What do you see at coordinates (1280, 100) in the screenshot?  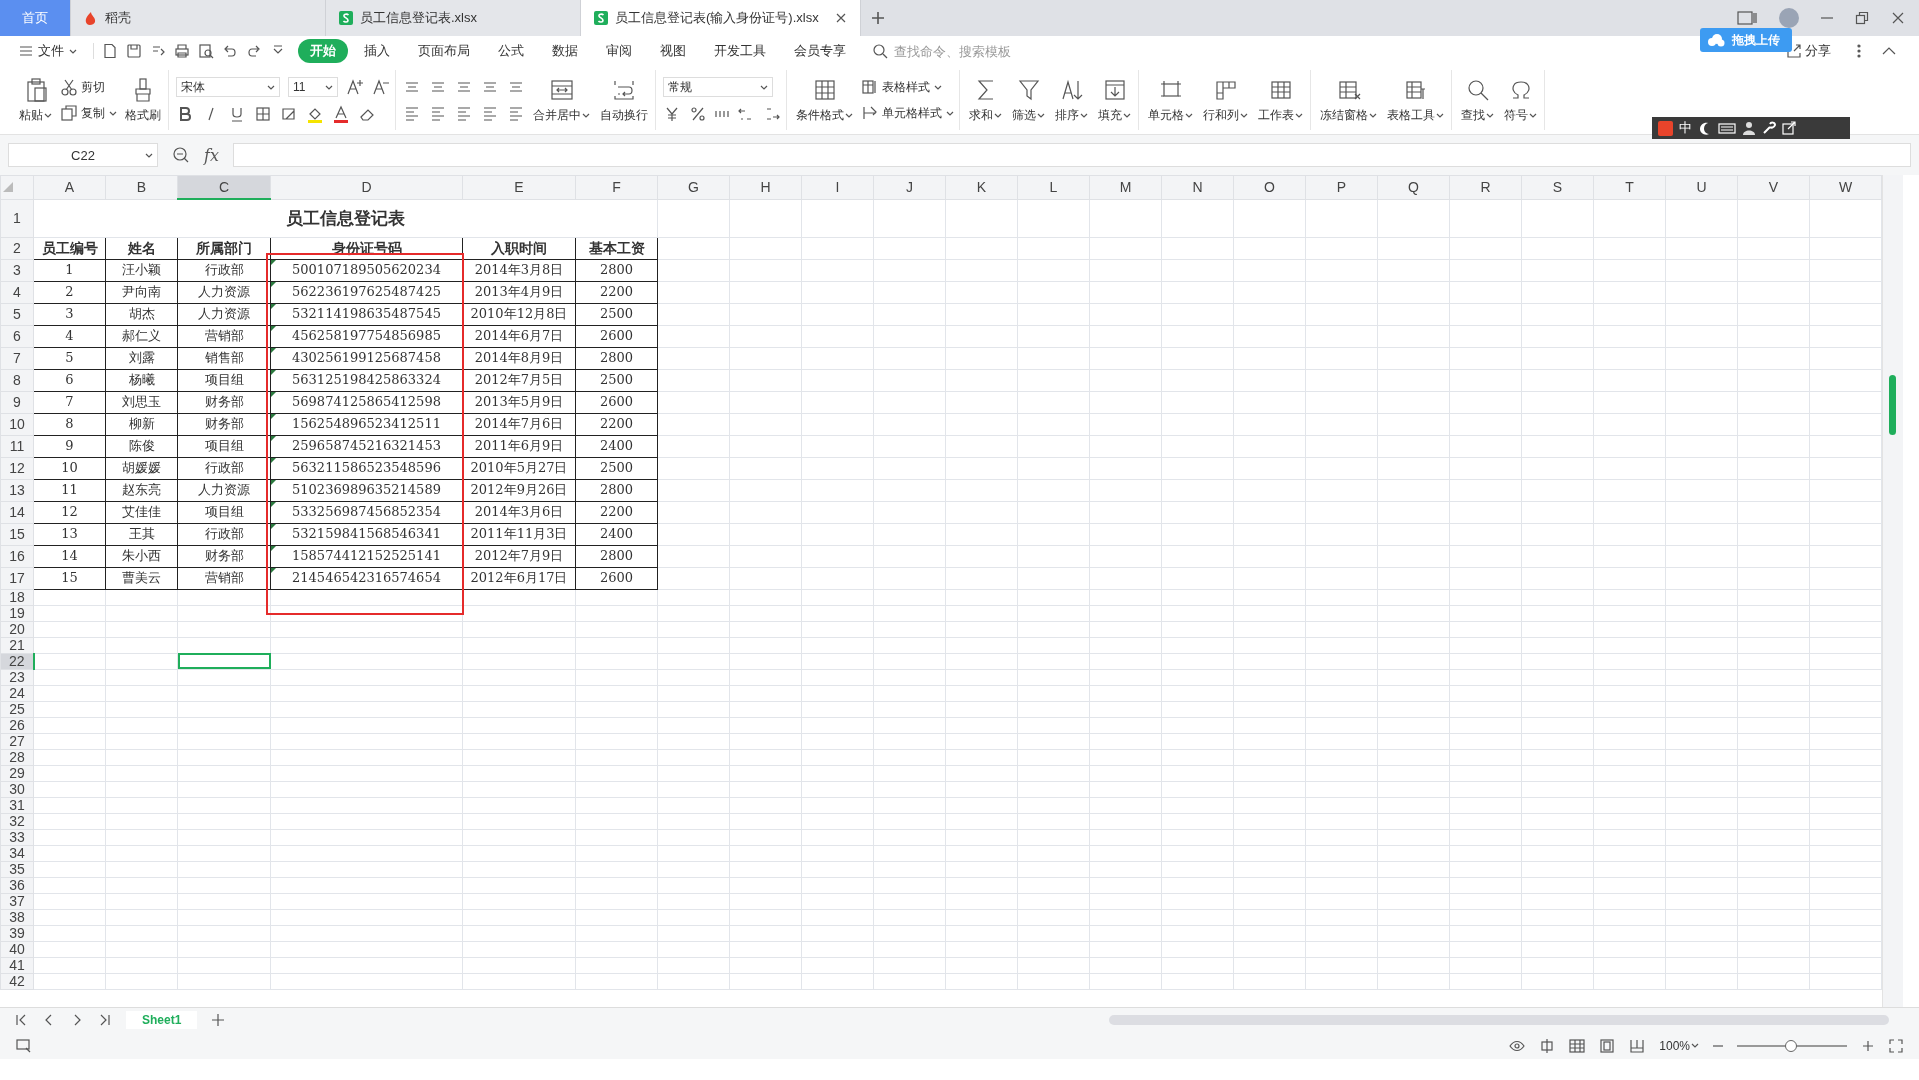 I see `ribbon-tool-button: 工作表` at bounding box center [1280, 100].